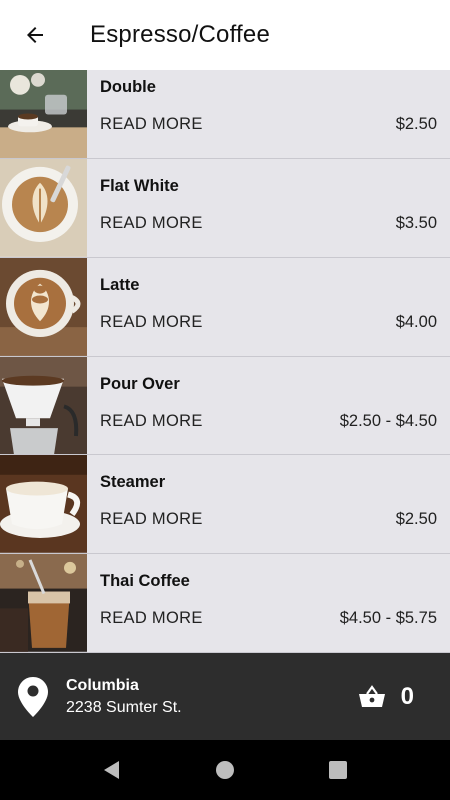 This screenshot has height=800, width=450. What do you see at coordinates (407, 696) in the screenshot?
I see `cart-count: 0` at bounding box center [407, 696].